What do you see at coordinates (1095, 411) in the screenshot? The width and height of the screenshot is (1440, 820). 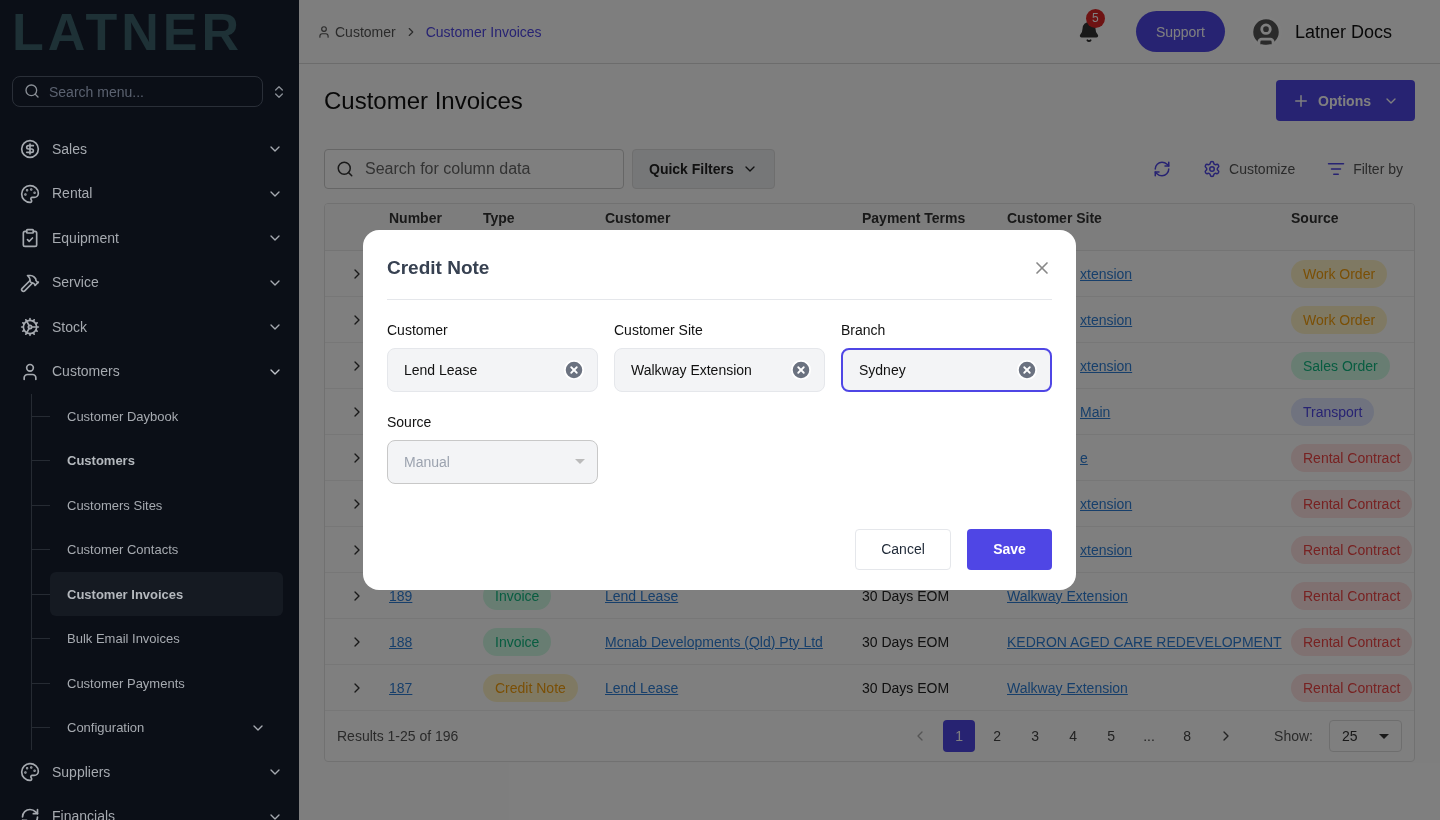 I see `site-link: Main` at bounding box center [1095, 411].